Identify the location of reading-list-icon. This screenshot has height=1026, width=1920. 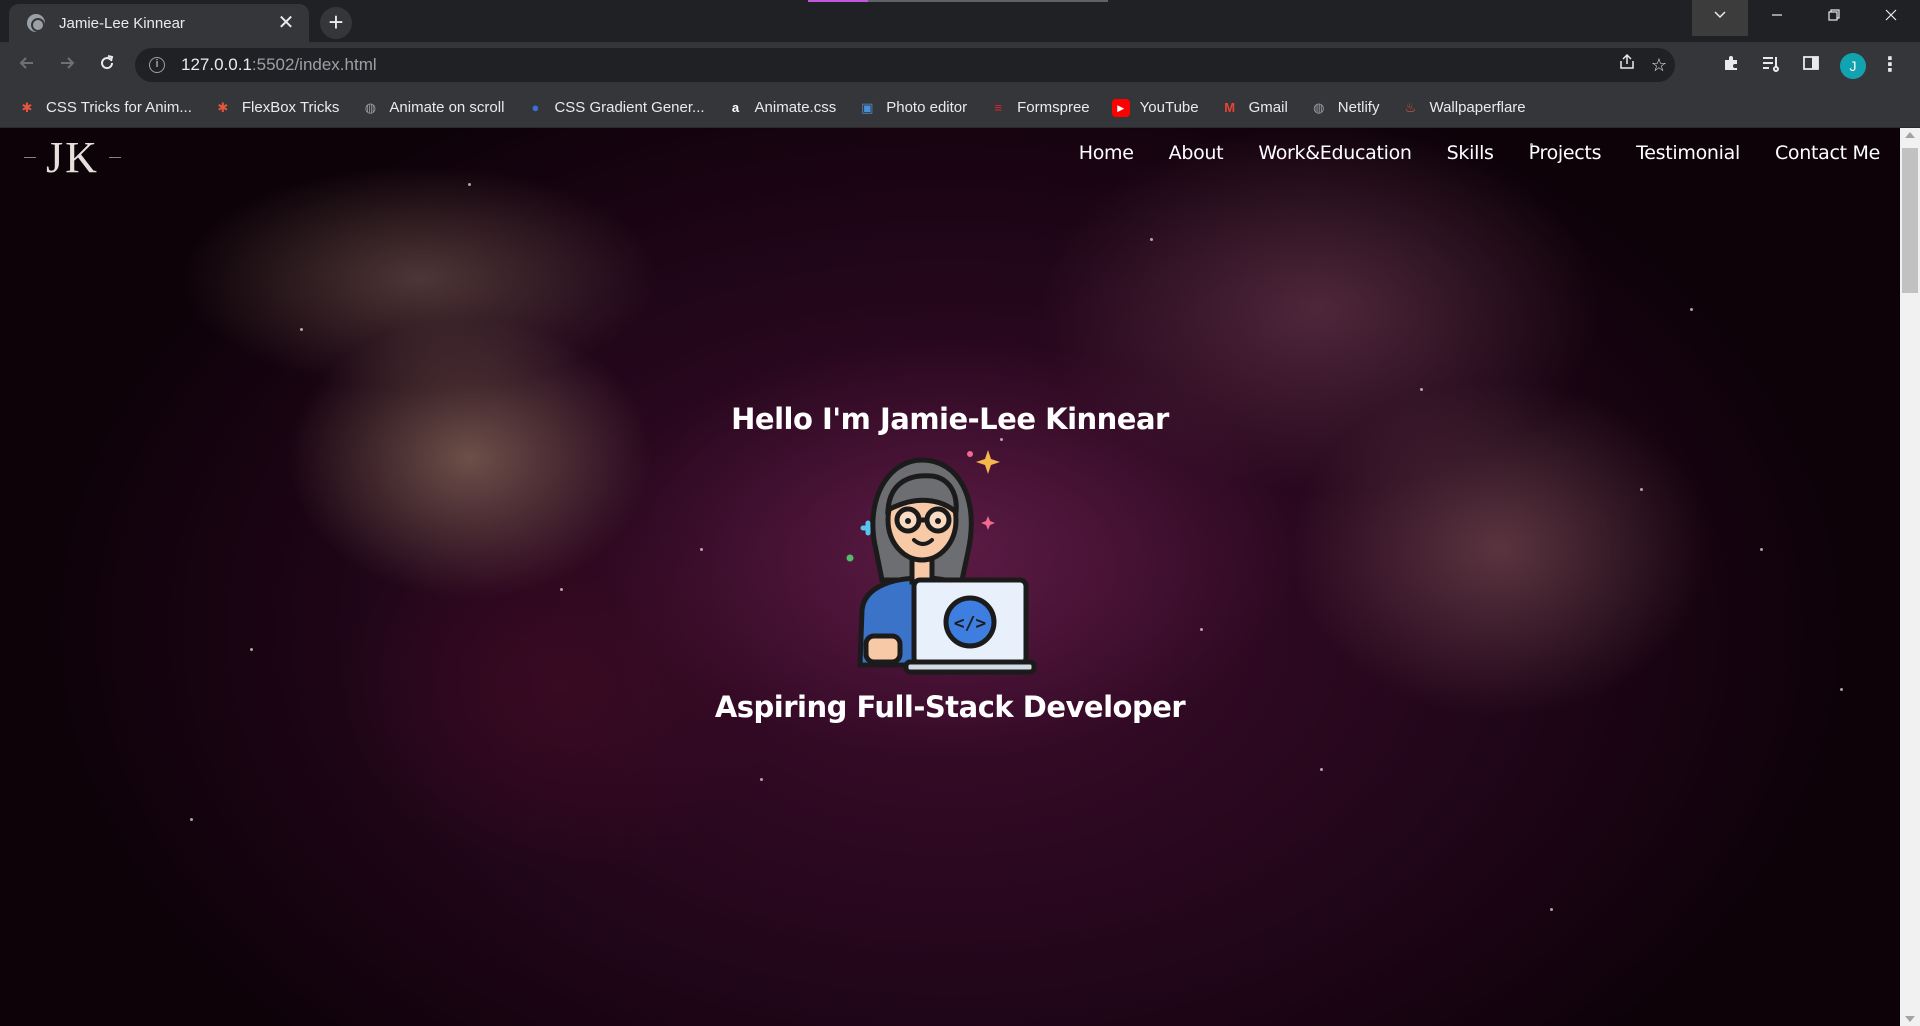
(1771, 66).